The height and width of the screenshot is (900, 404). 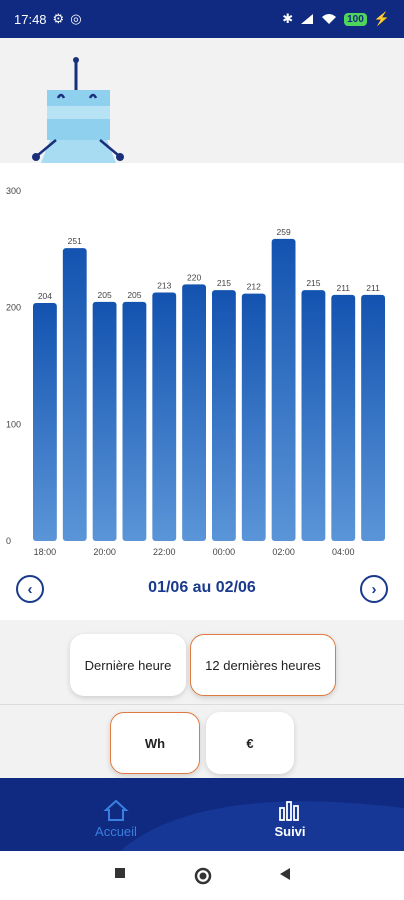 I want to click on bar-value-label: 213, so click(x=164, y=286).